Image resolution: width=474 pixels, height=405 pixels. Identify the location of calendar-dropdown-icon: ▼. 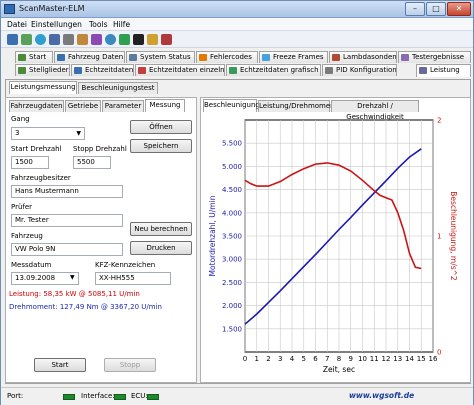
(72, 277).